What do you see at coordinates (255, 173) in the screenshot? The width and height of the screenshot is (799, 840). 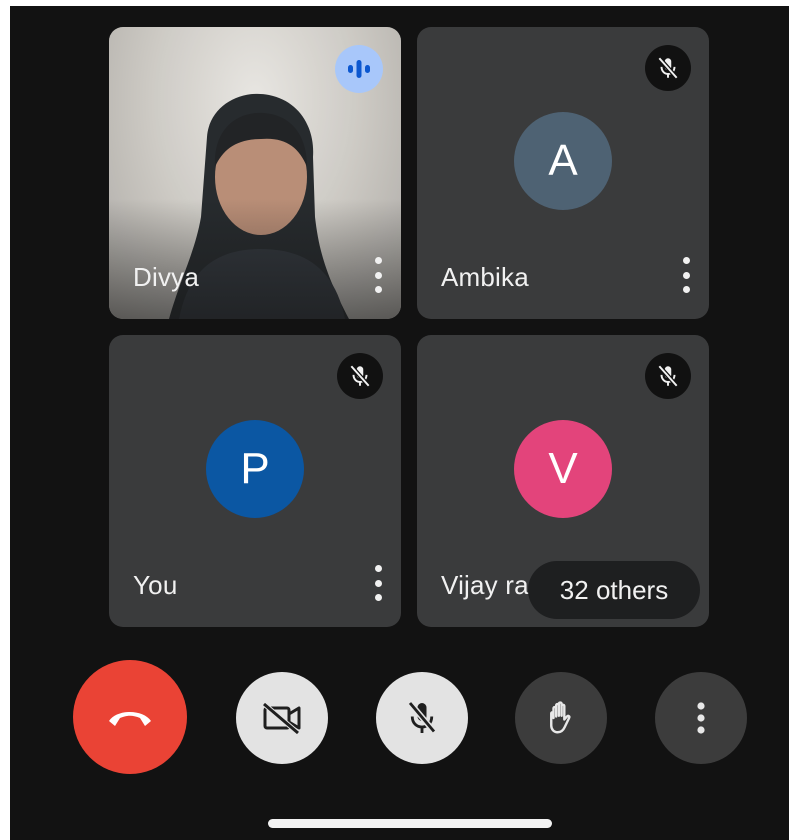 I see `participant-tile-divya: Divya` at bounding box center [255, 173].